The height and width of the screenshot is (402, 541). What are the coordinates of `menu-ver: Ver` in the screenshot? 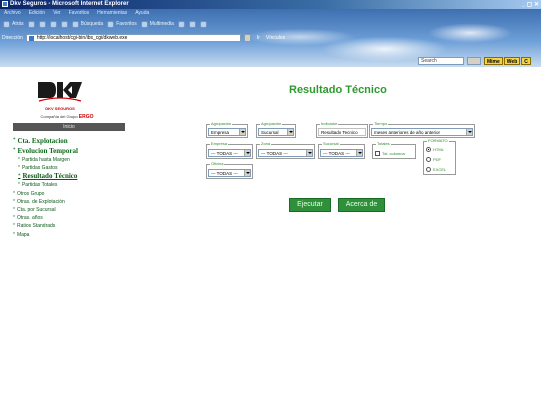 It's located at (57, 13).